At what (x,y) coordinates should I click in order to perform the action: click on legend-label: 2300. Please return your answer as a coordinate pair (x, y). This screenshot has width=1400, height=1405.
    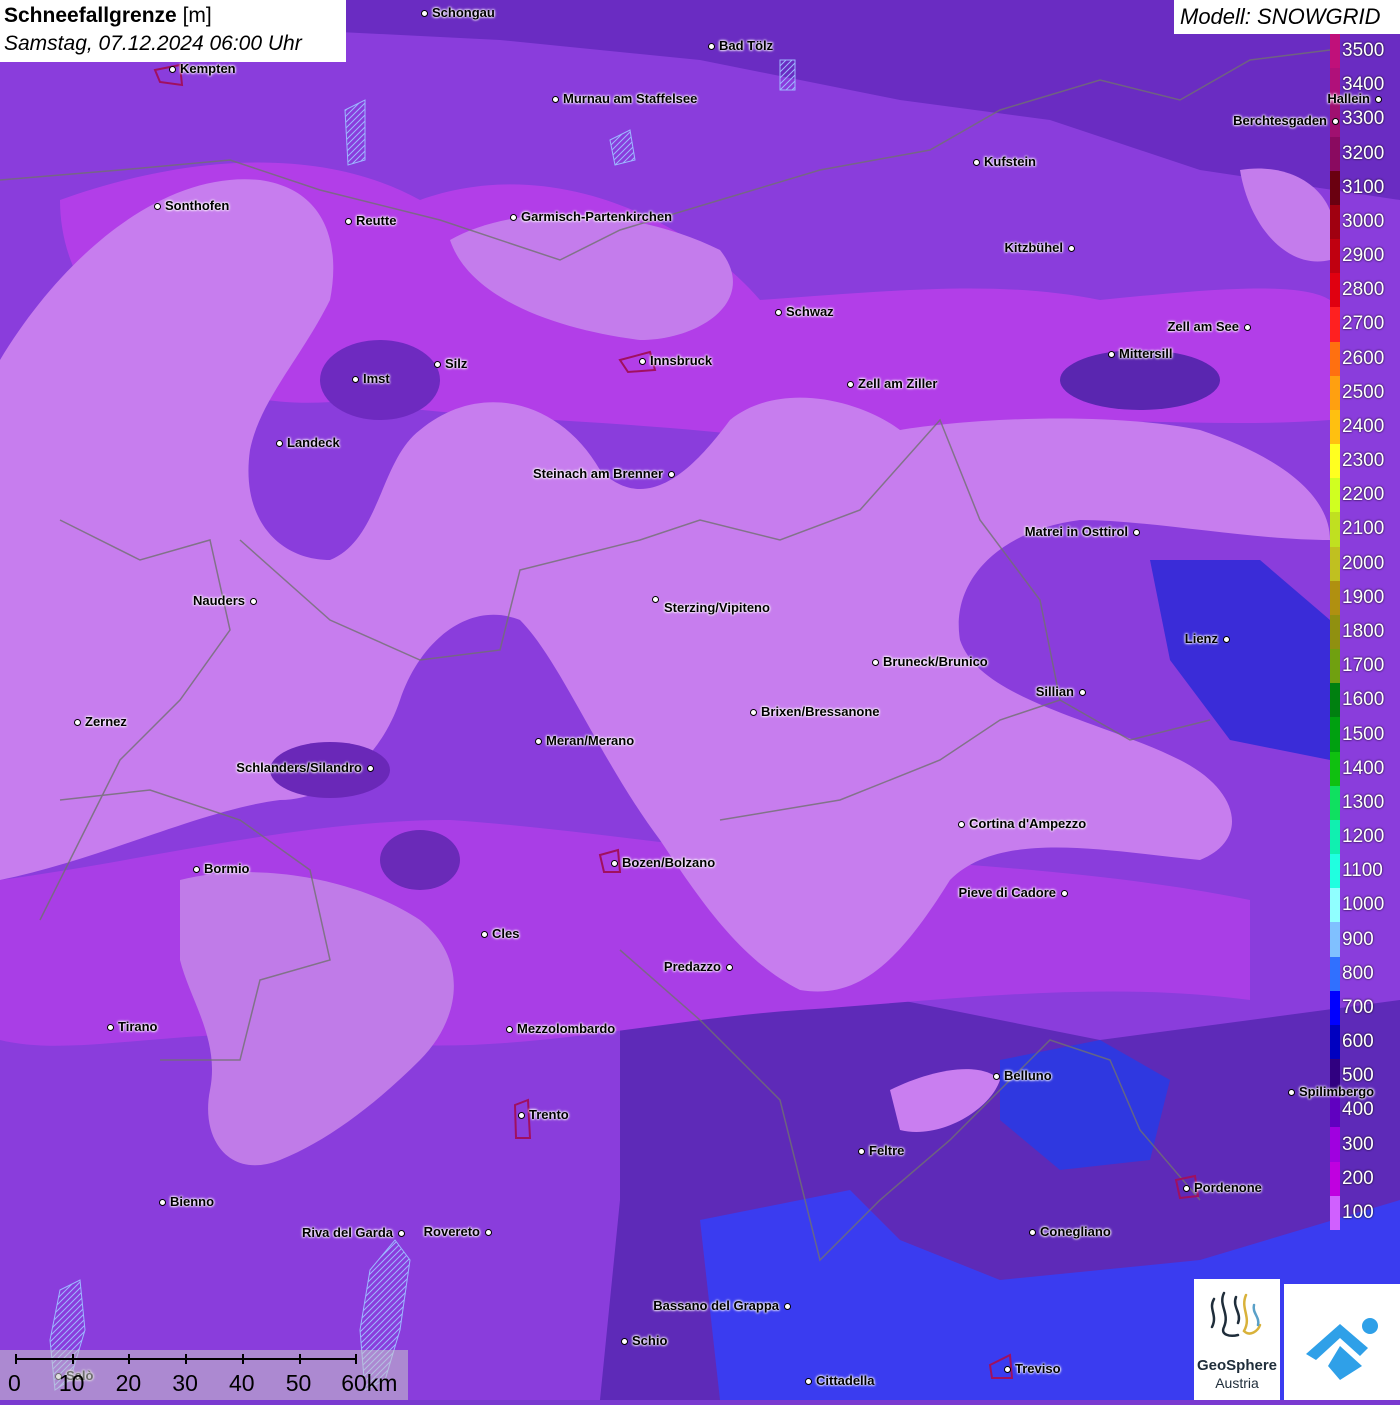
    Looking at the image, I should click on (1363, 461).